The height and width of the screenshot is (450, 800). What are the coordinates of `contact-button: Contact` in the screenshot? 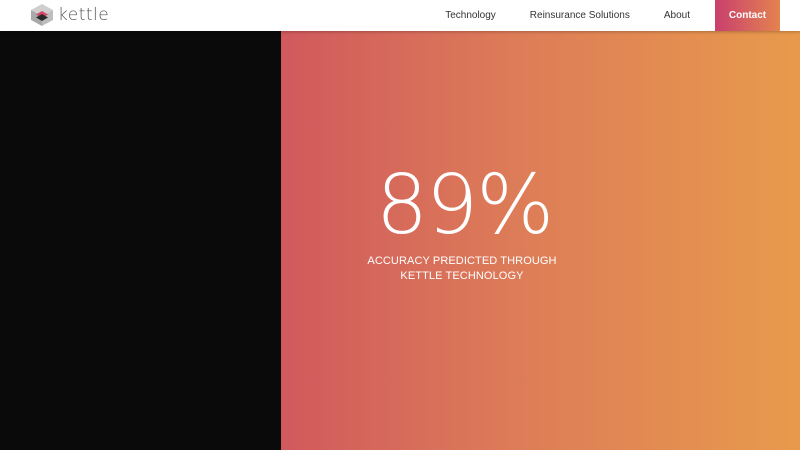 It's located at (747, 15).